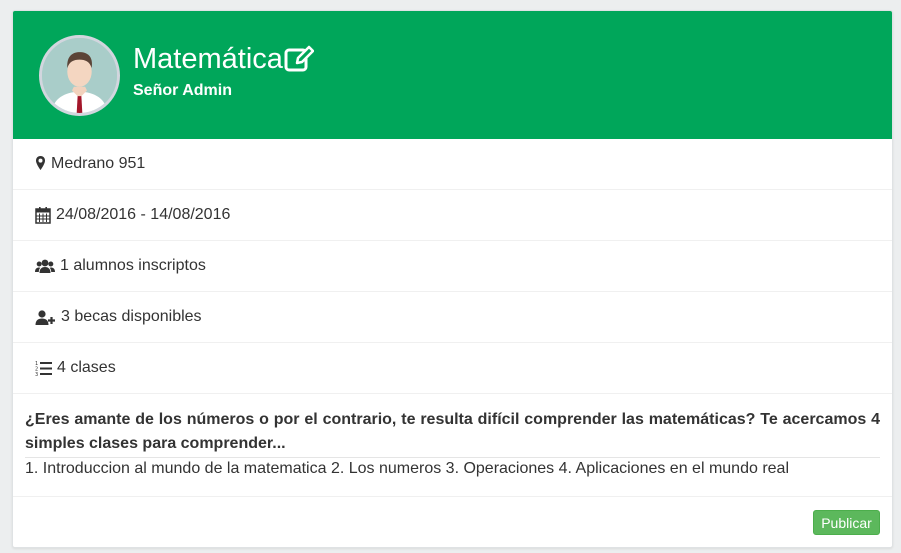 This screenshot has height=553, width=901. Describe the element at coordinates (131, 316) in the screenshot. I see `scholarships-text: 3 becas disponibles` at that location.